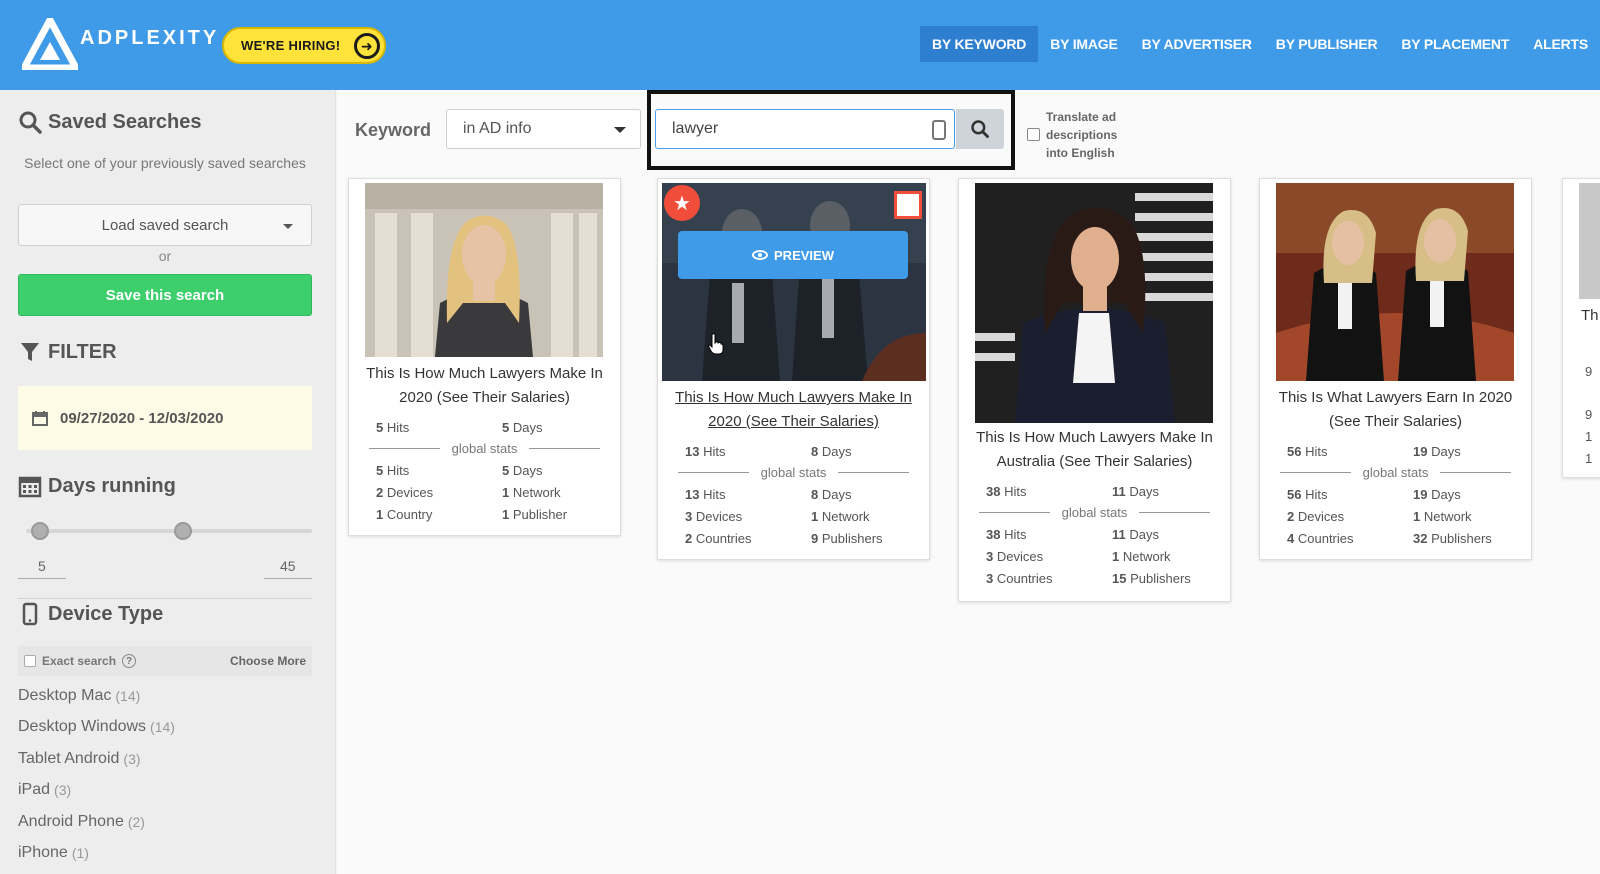 The height and width of the screenshot is (874, 1600). Describe the element at coordinates (1581, 328) in the screenshot. I see `ad-card-partial: Th 9 9 1 1` at that location.